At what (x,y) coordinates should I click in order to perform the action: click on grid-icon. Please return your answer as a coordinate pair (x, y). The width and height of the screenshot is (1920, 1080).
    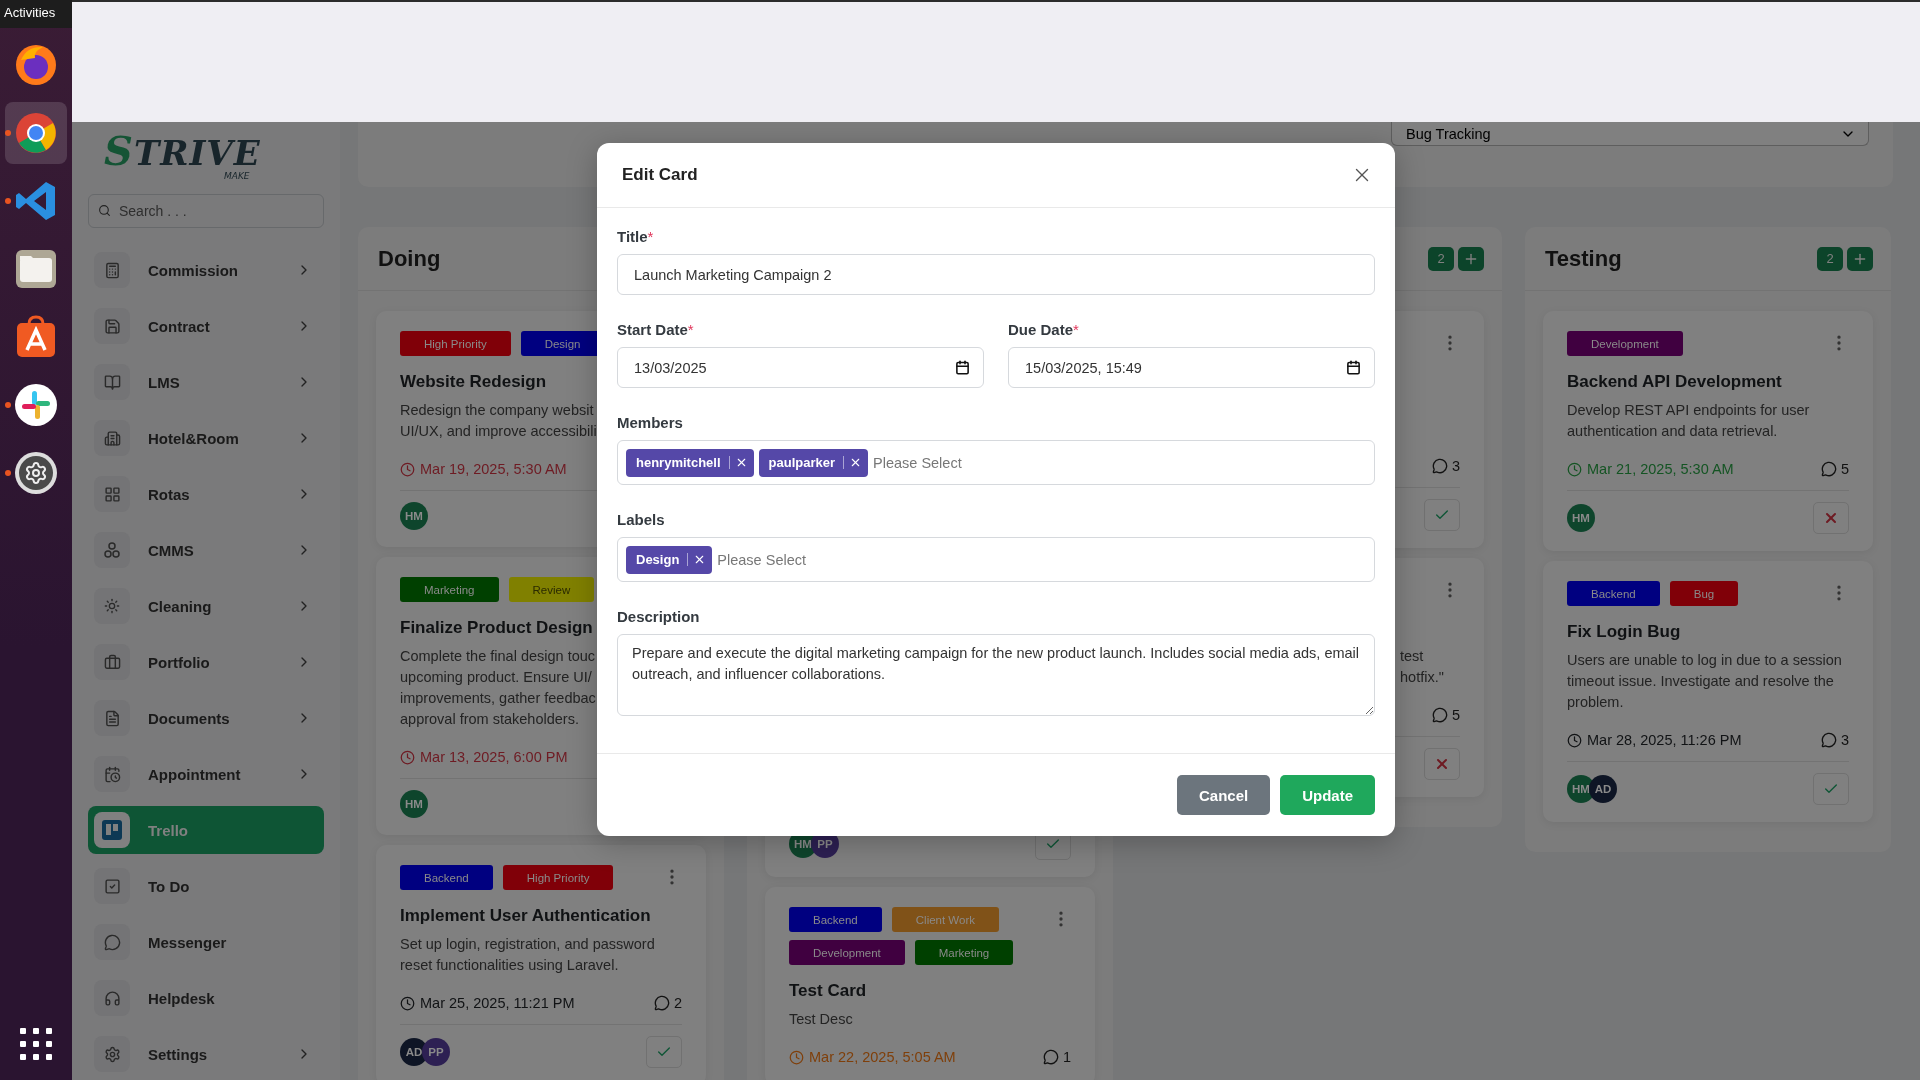
    Looking at the image, I should click on (112, 494).